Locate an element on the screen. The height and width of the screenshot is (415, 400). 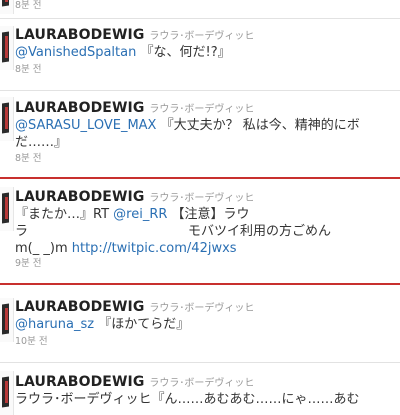
tweet-timestamp: 9분 전 is located at coordinates (207, 264).